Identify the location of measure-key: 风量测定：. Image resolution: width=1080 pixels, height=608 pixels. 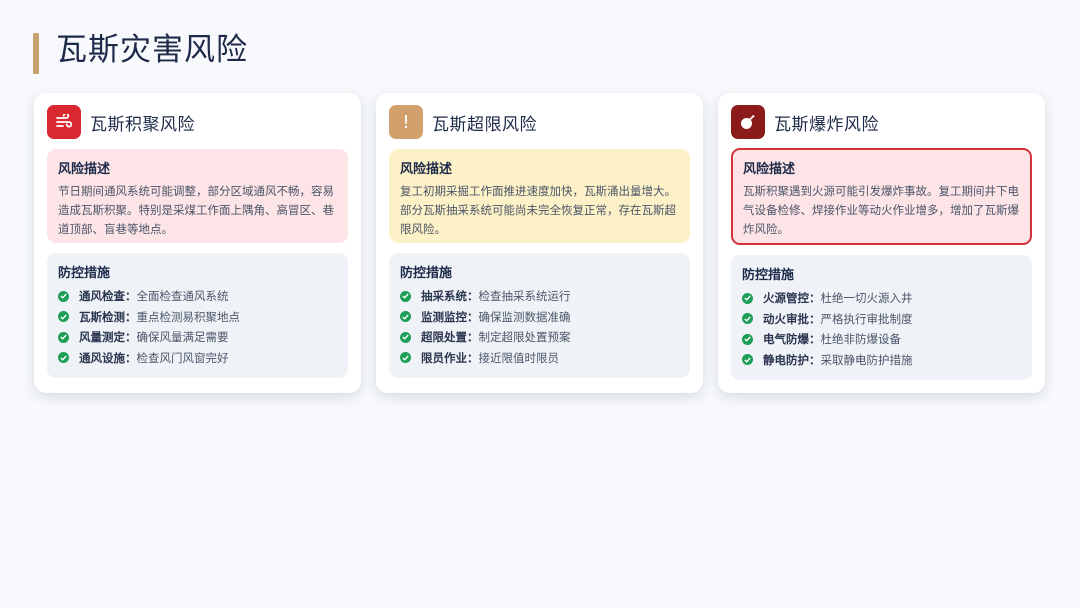
(108, 337).